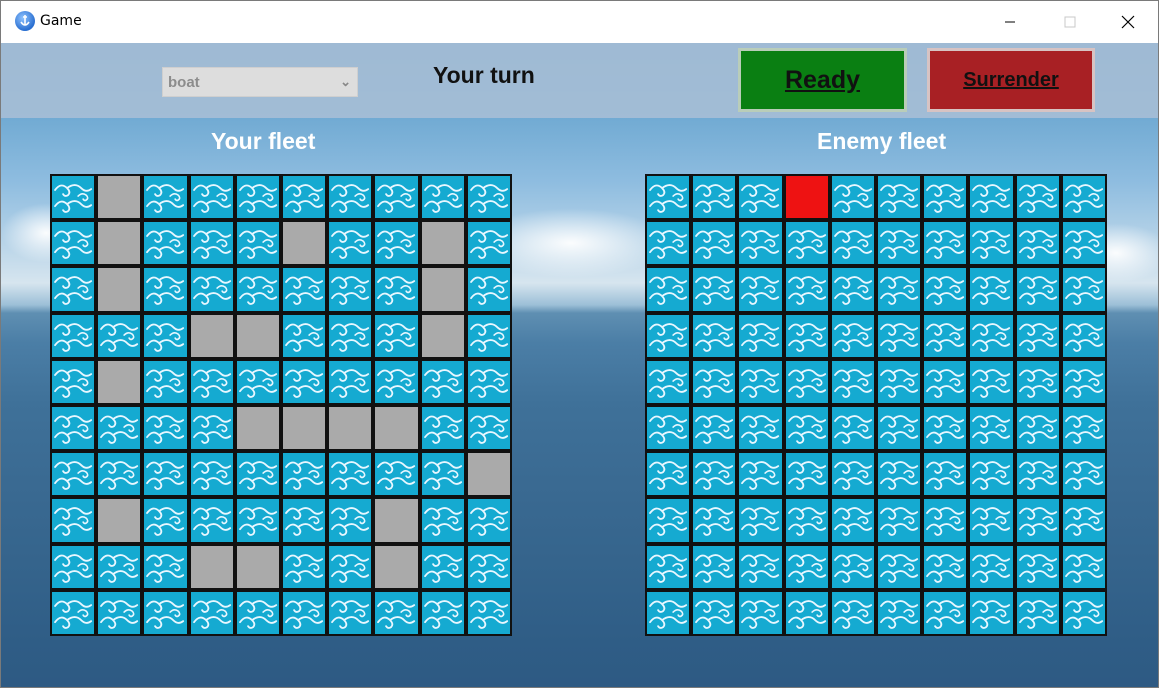 This screenshot has width=1159, height=688. Describe the element at coordinates (260, 82) in the screenshot. I see `piece-select: boat ⌄` at that location.